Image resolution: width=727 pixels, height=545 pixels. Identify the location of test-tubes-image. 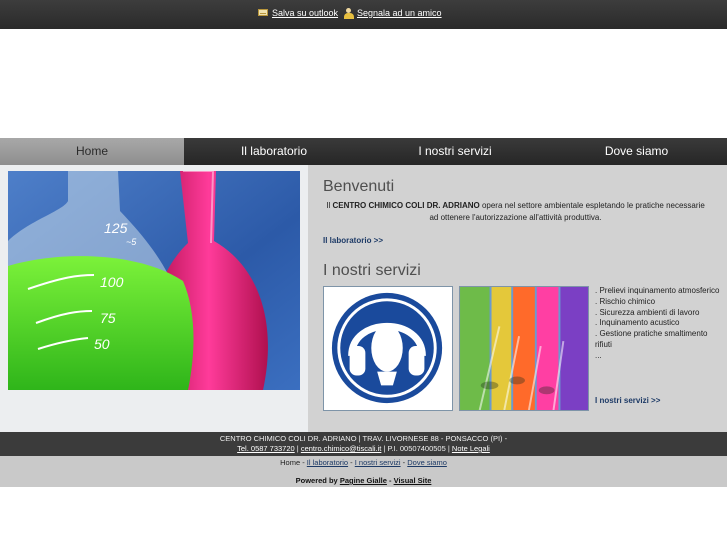
(524, 348).